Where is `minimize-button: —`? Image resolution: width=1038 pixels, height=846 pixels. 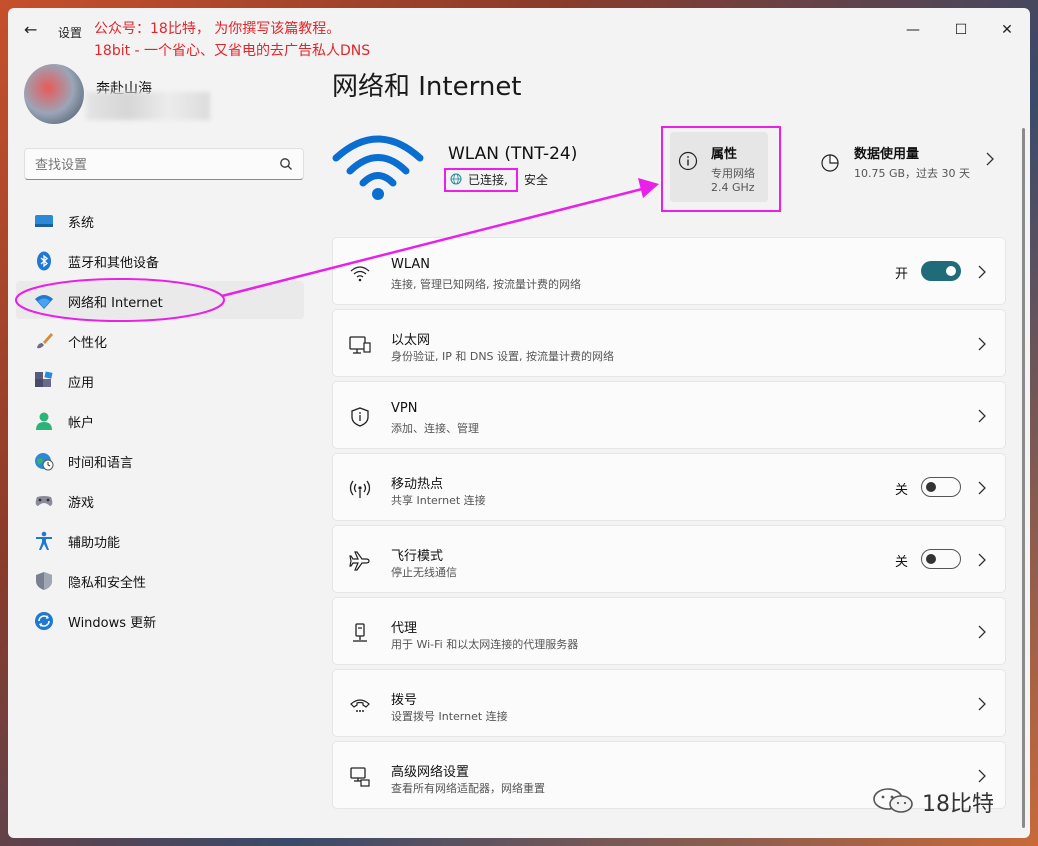 minimize-button: — is located at coordinates (913, 30).